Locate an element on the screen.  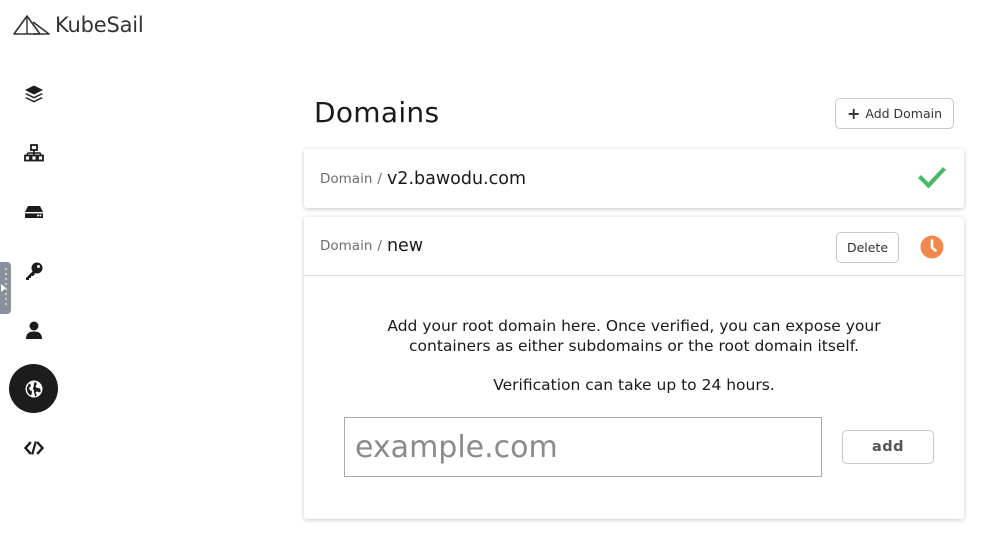
domain-card: Domain / v2.bawodu.com is located at coordinates (634, 178).